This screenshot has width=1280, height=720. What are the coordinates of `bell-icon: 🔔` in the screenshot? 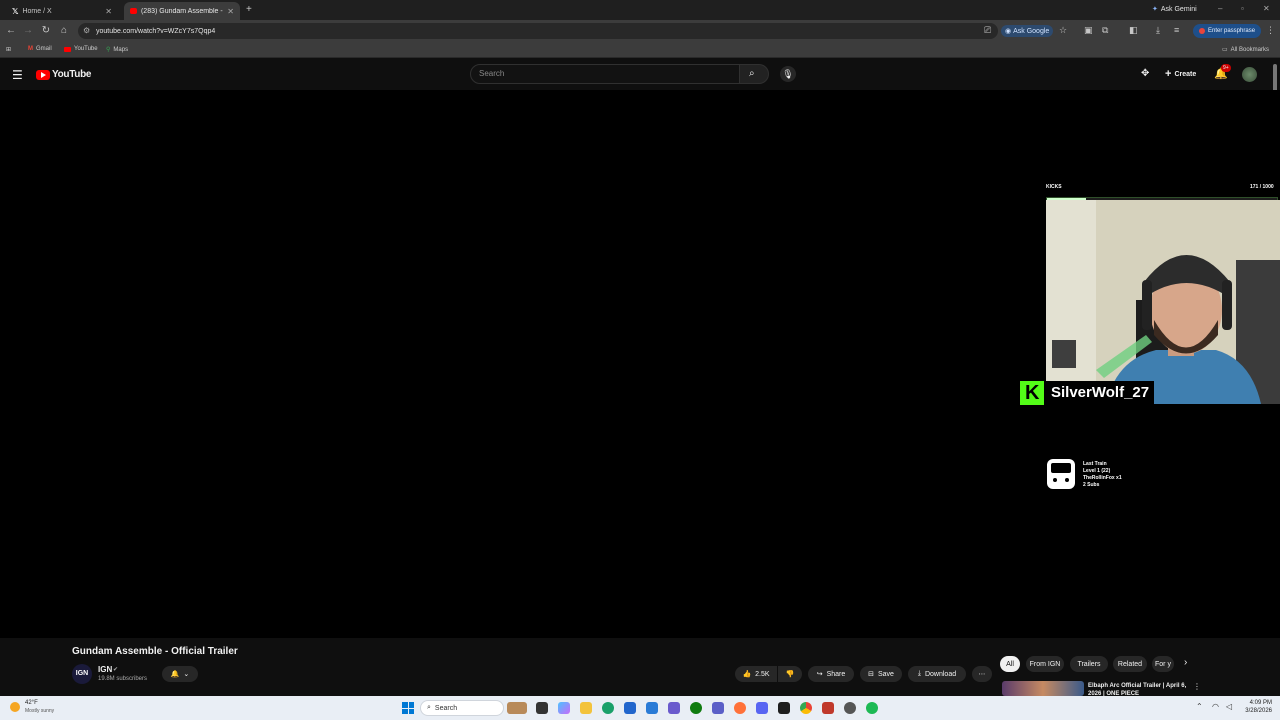 It's located at (175, 674).